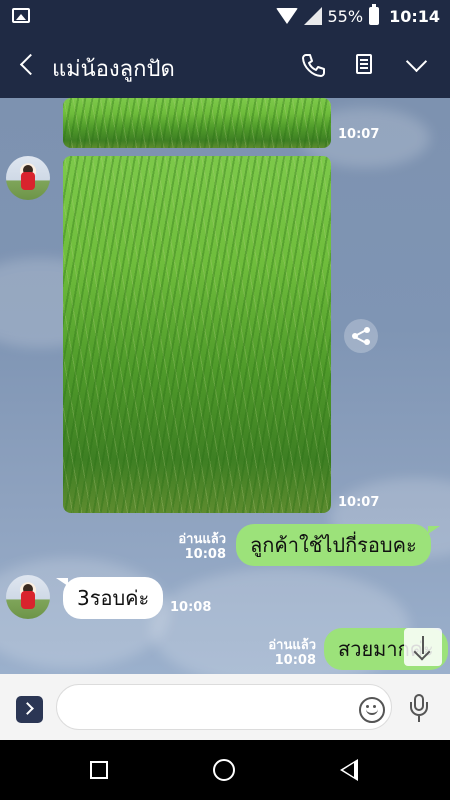  Describe the element at coordinates (345, 16) in the screenshot. I see `battery-percent: 55%` at that location.